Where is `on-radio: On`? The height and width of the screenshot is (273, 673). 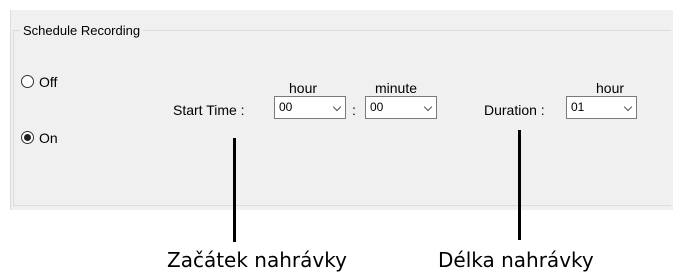 on-radio: On is located at coordinates (39, 138).